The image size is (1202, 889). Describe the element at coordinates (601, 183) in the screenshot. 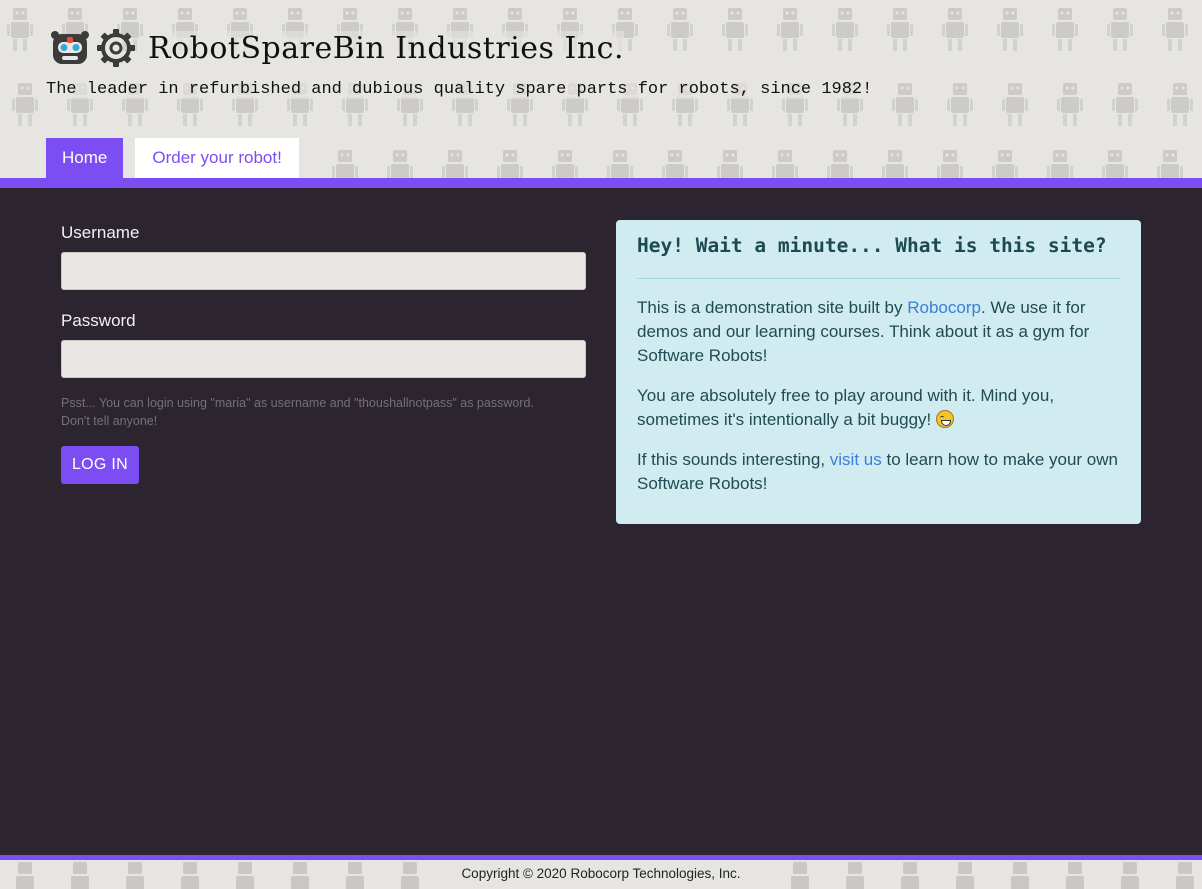

I see `header-divider` at that location.